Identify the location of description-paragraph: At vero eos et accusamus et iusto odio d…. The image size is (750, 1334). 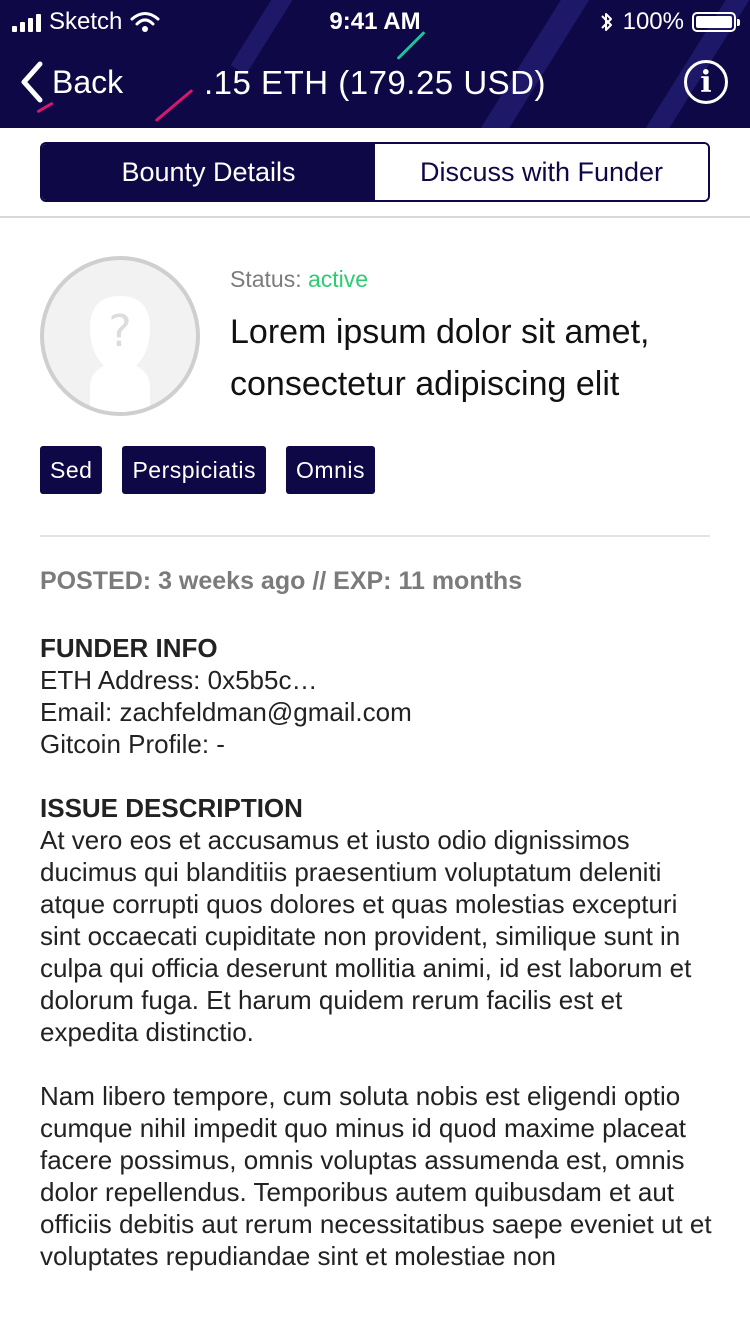
(366, 936).